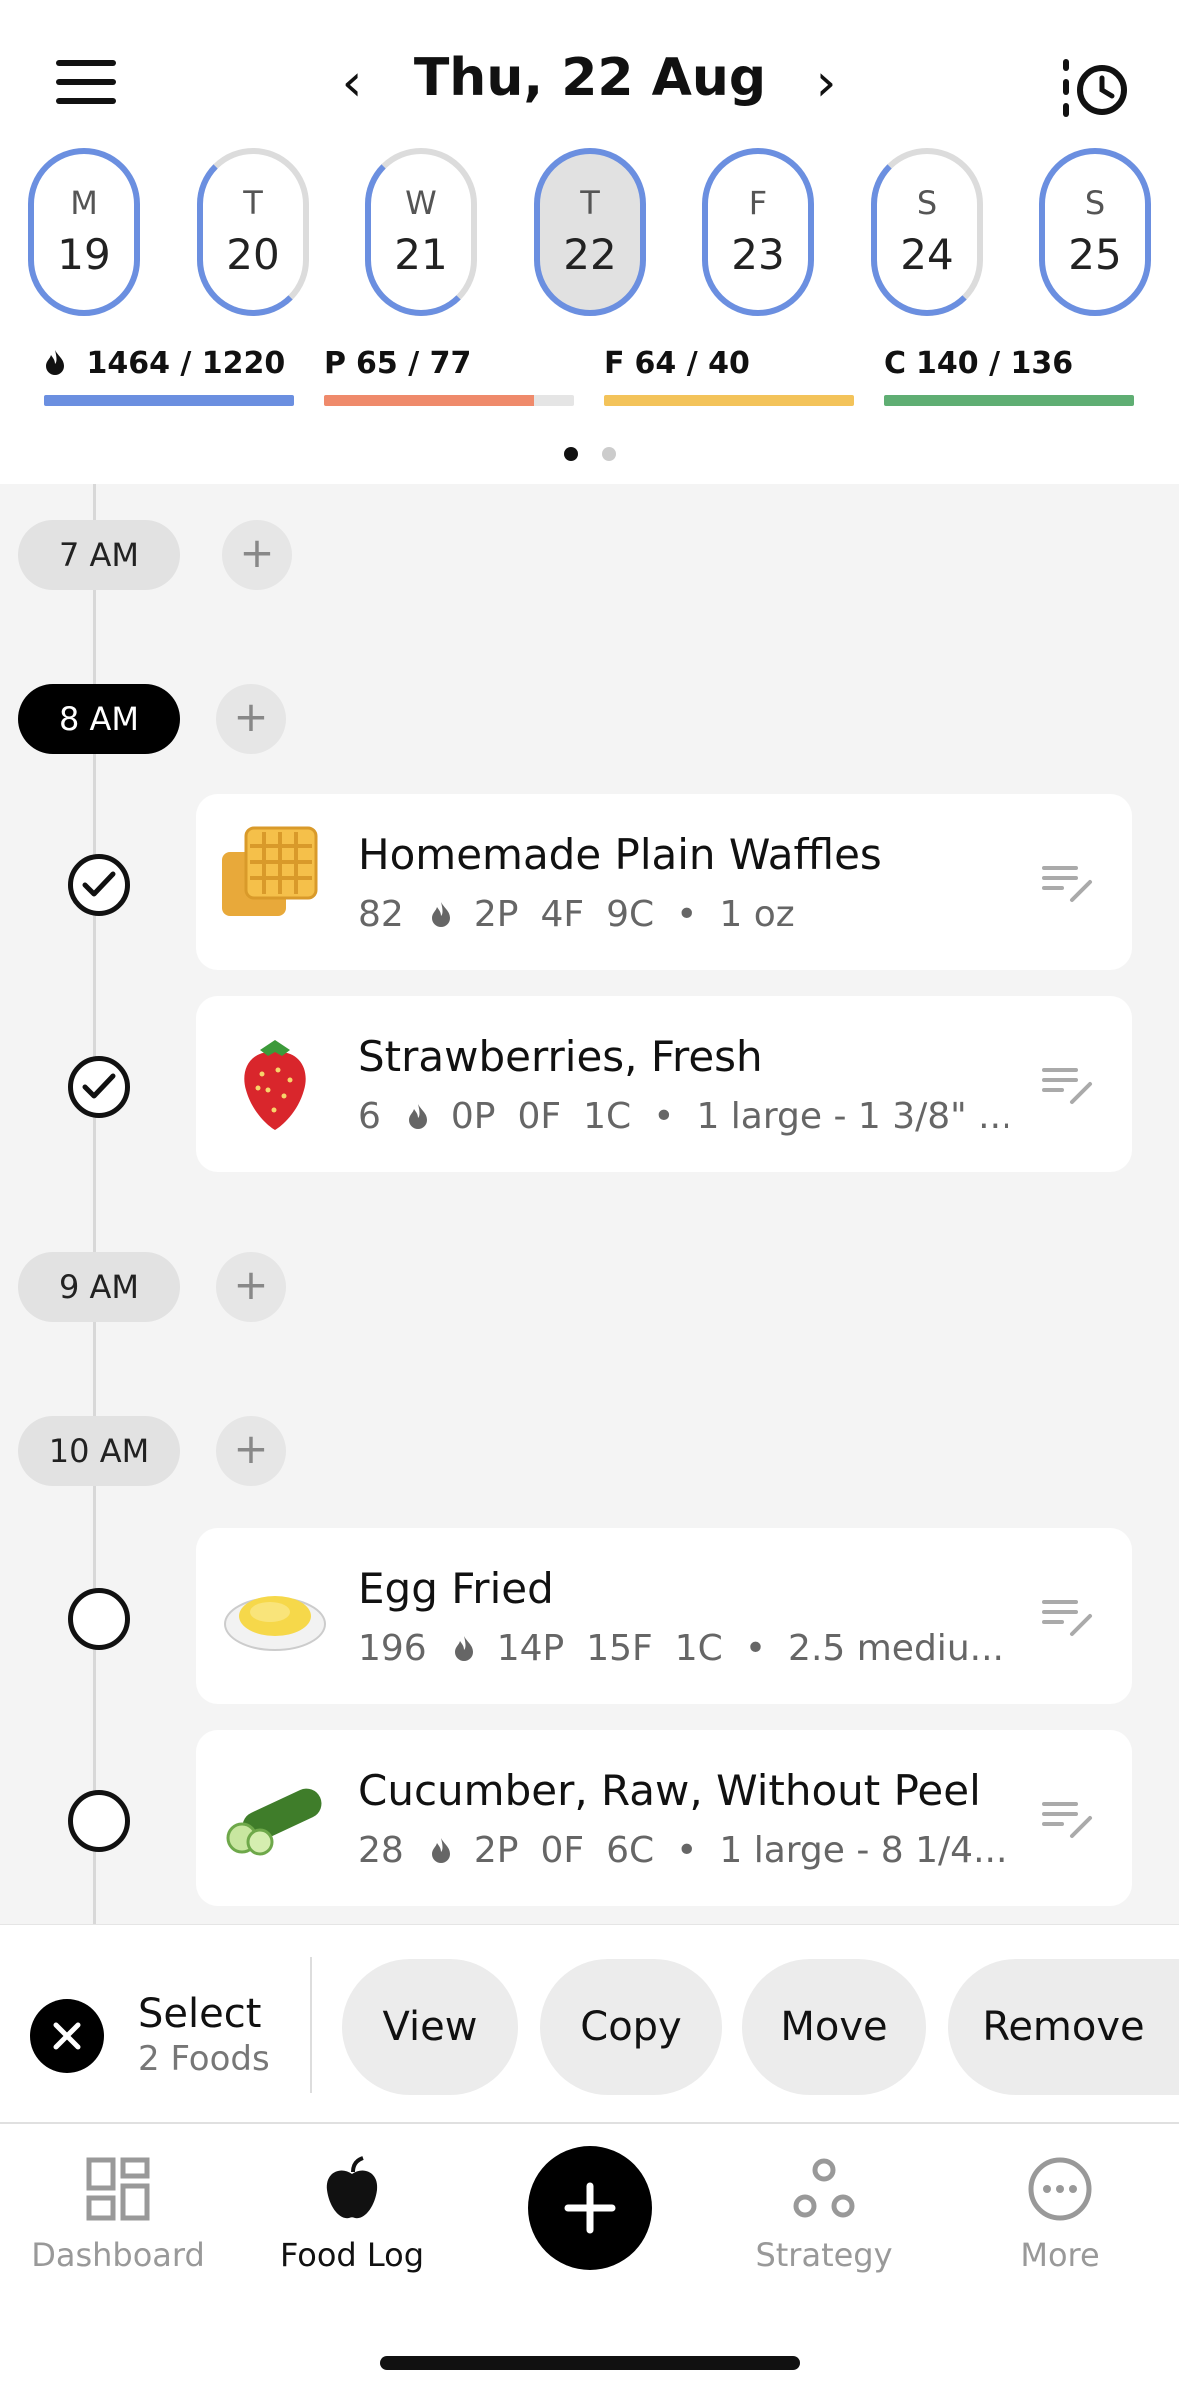 The height and width of the screenshot is (2396, 1179). Describe the element at coordinates (84, 203) in the screenshot. I see `day-letter: M` at that location.